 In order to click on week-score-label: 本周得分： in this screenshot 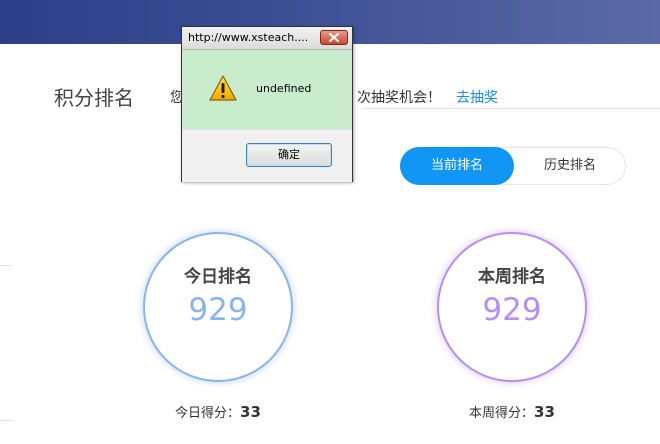, I will do `click(502, 413)`.